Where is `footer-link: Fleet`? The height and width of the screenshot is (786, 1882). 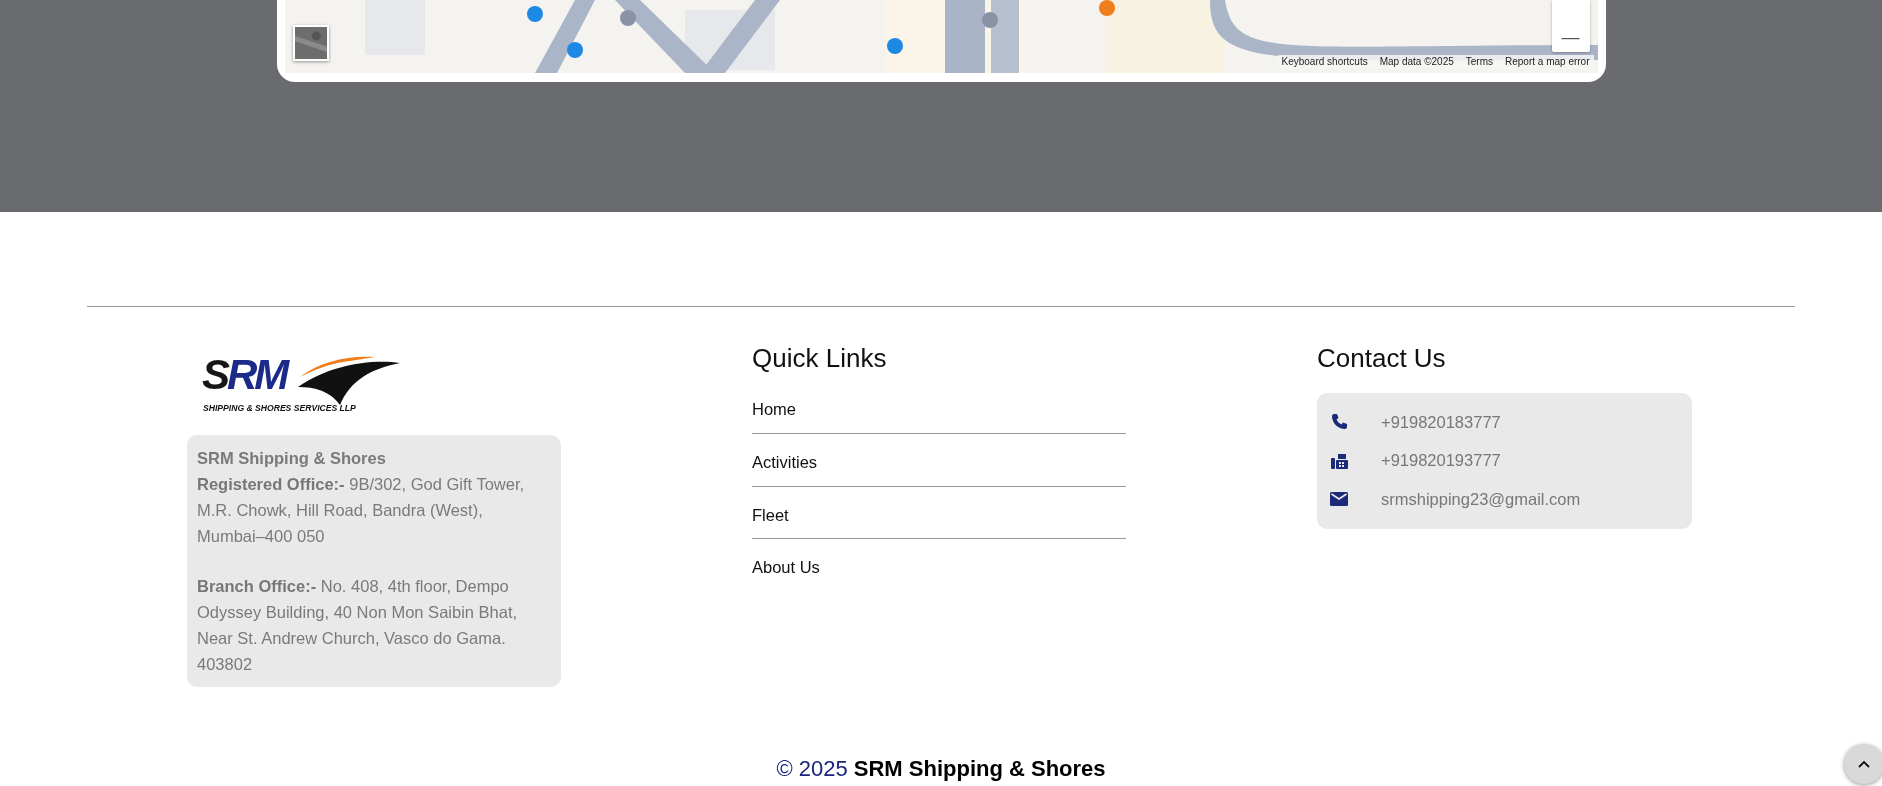
footer-link: Fleet is located at coordinates (939, 519).